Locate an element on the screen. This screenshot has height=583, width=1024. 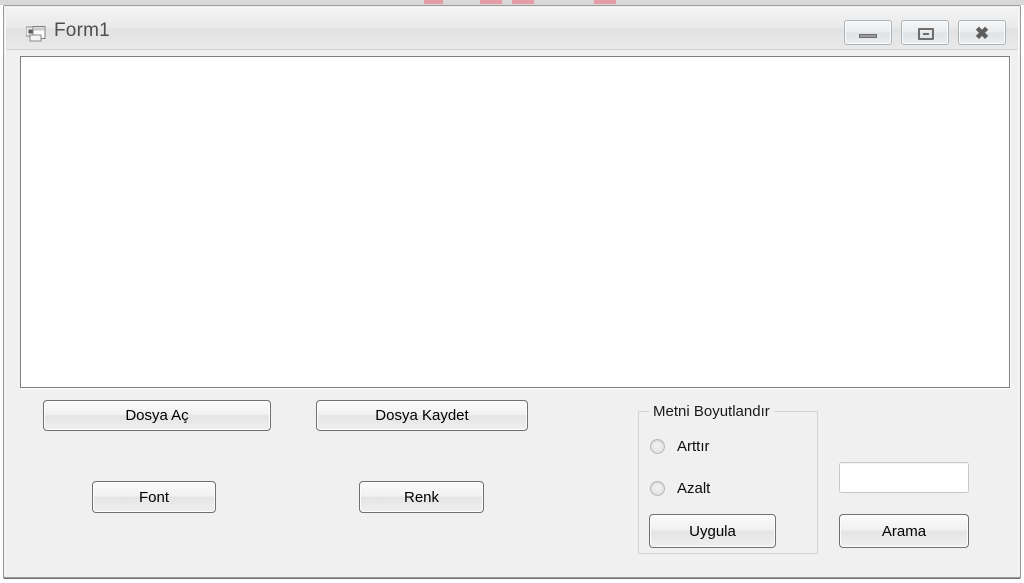
apply-button-label: Uygula is located at coordinates (712, 531).